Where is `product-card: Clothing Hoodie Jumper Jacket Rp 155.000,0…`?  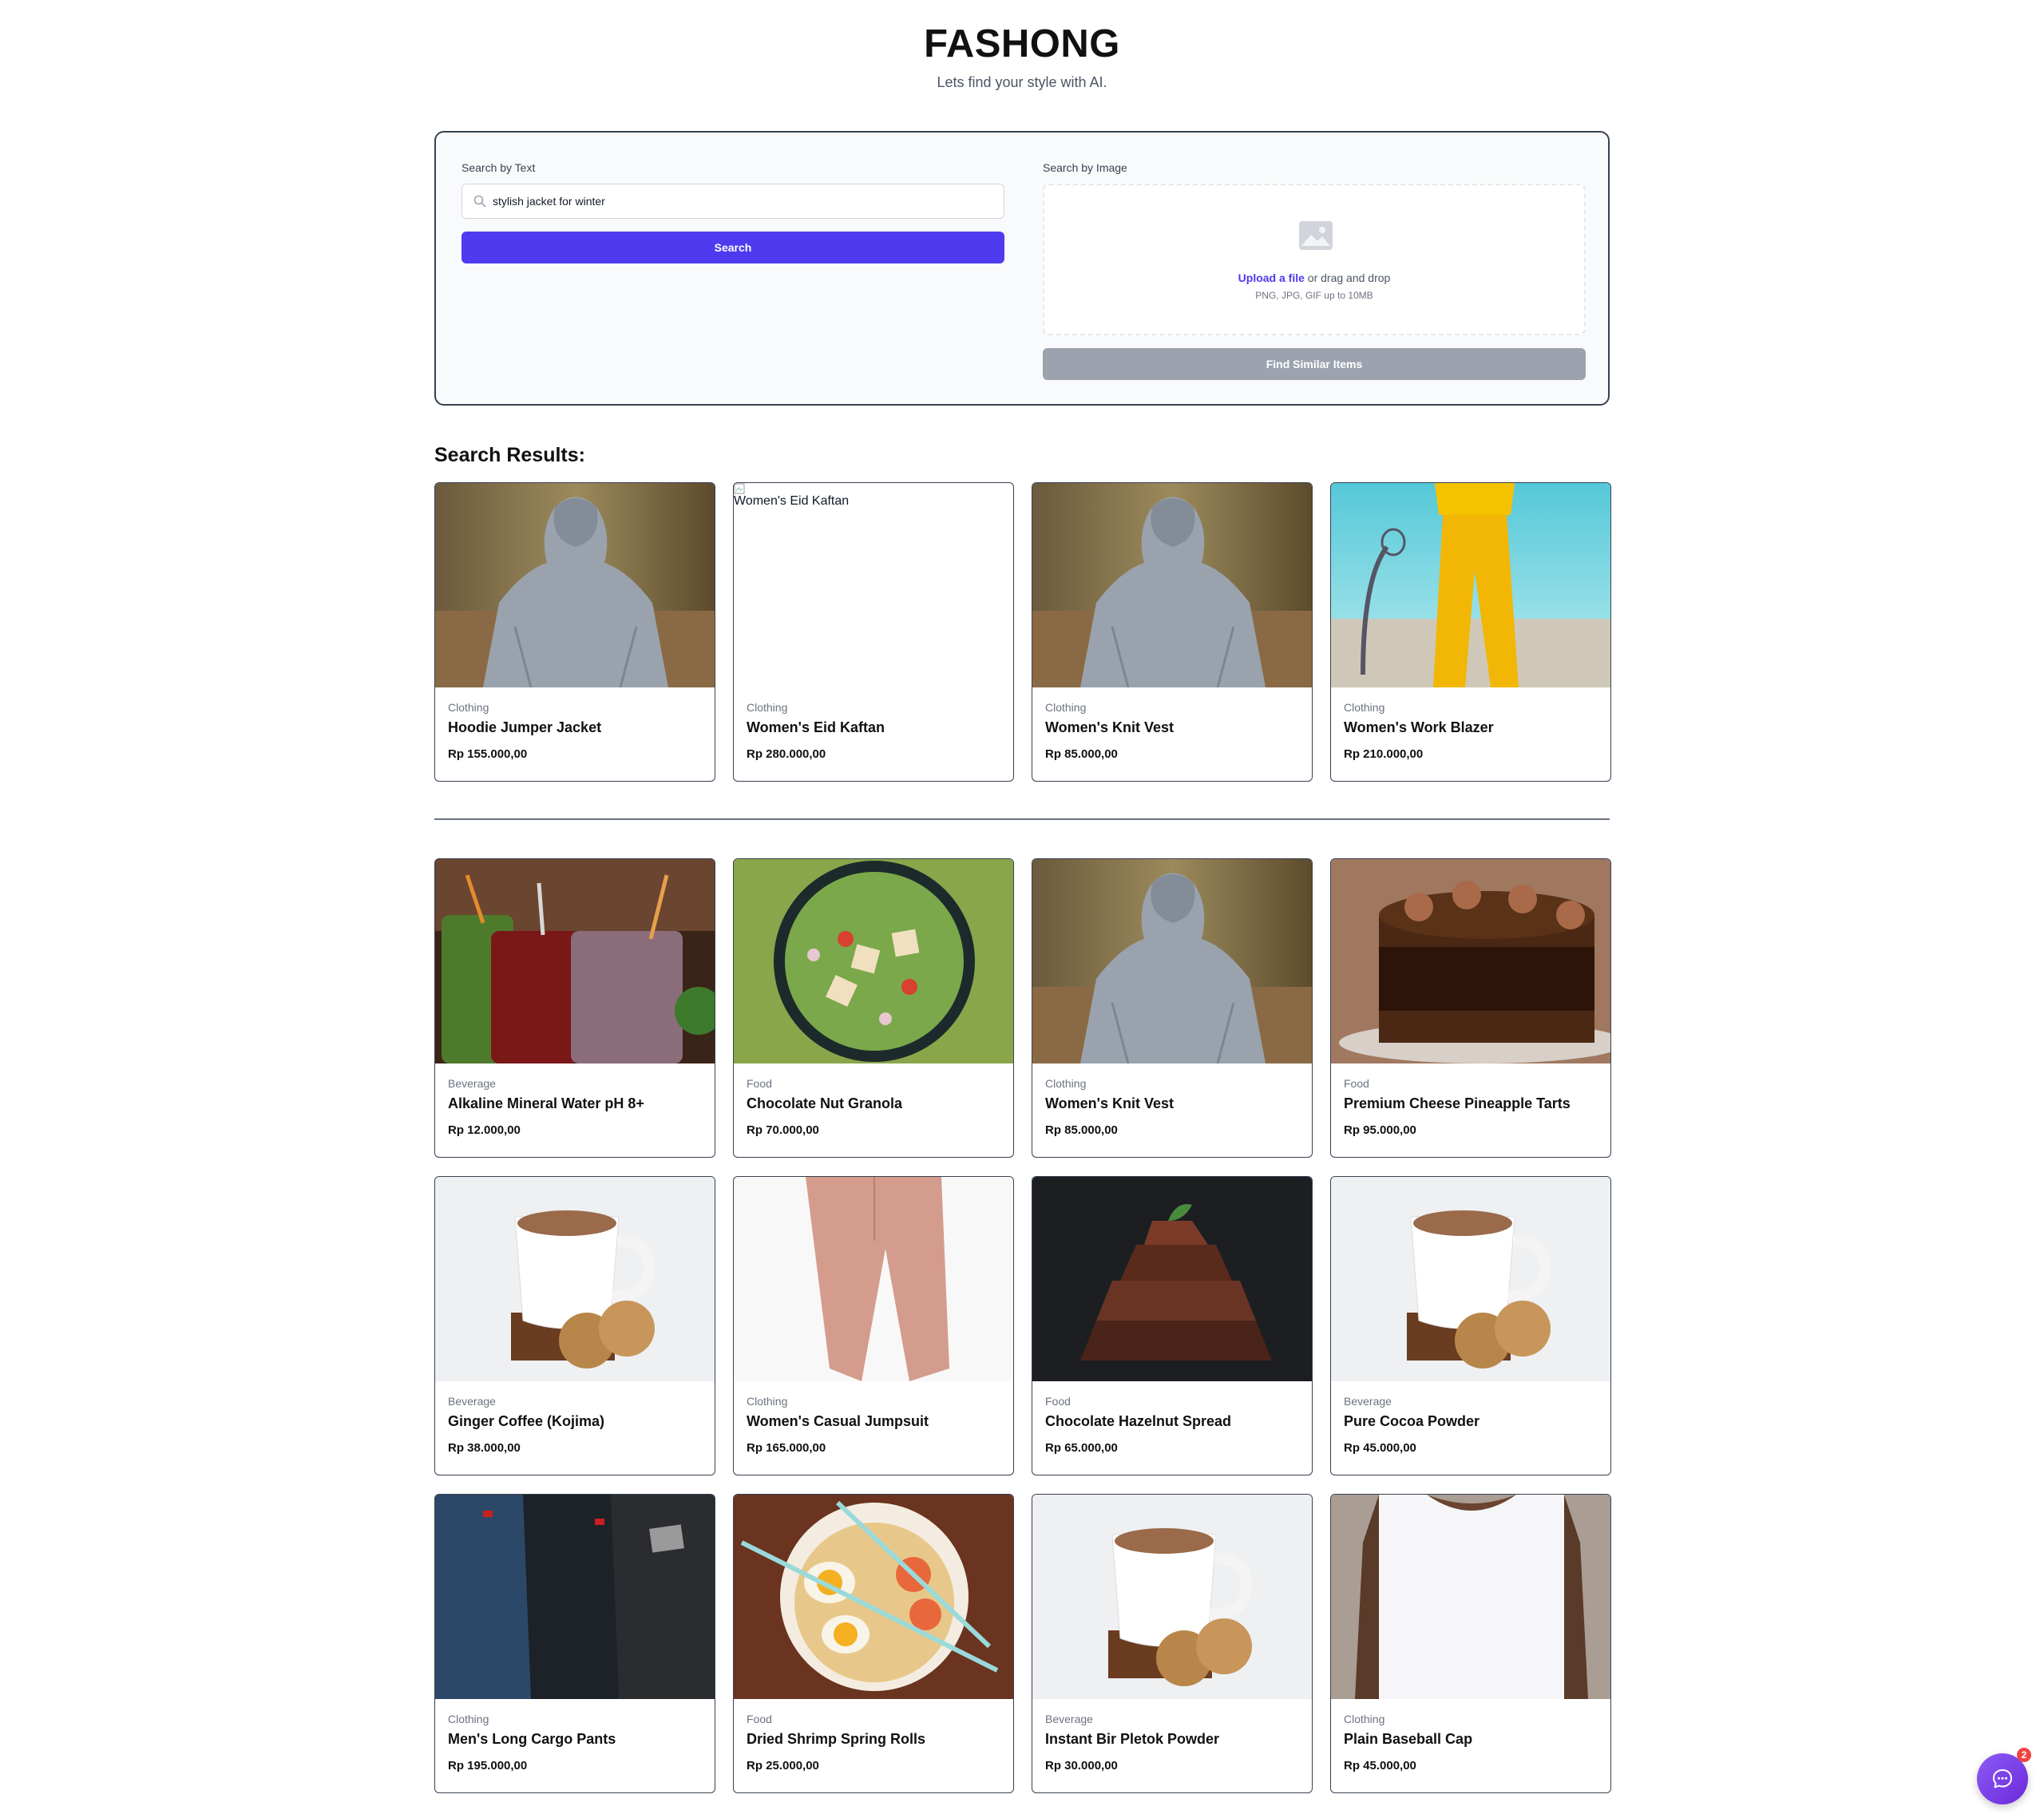
product-card: Clothing Hoodie Jumper Jacket Rp 155.000,0… is located at coordinates (574, 632).